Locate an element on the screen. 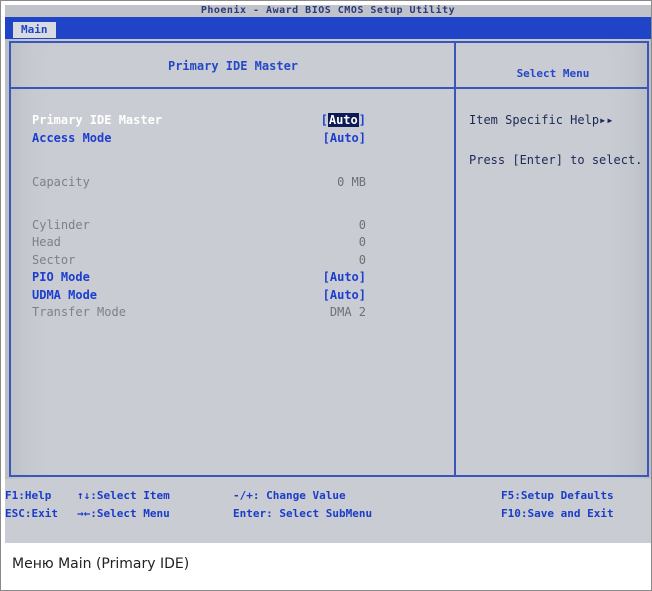  menu-bar: Main is located at coordinates (328, 28).